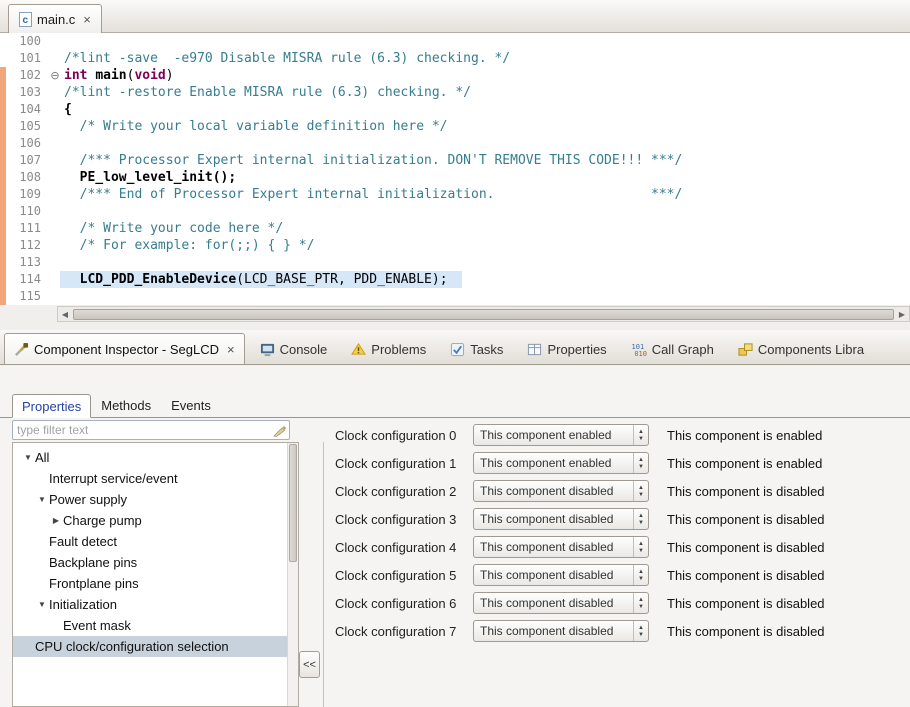  I want to click on horizontal-sash, so click(455, 326).